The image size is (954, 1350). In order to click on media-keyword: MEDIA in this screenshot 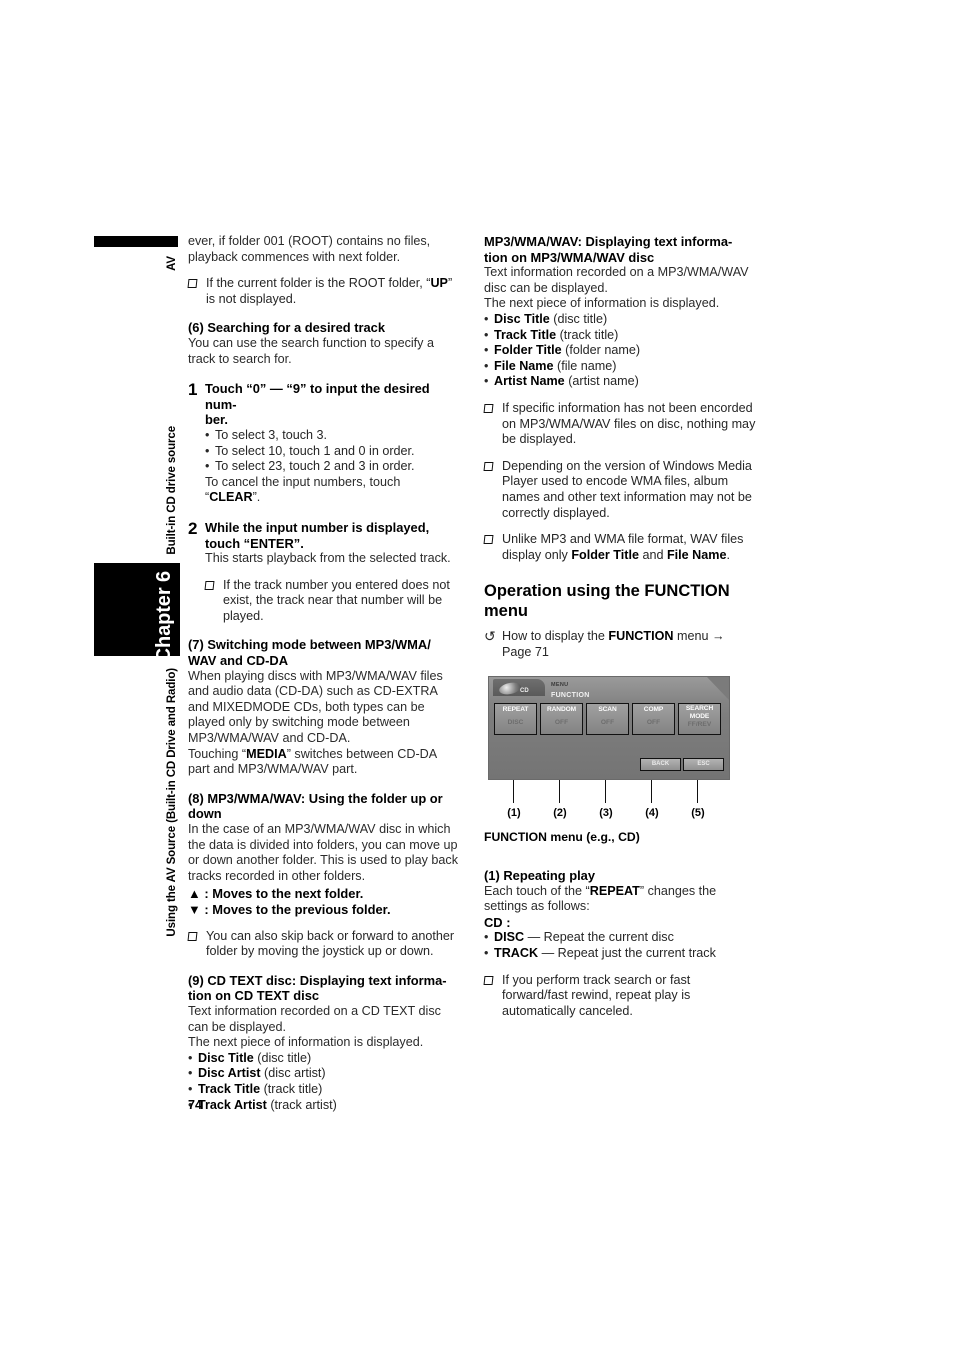, I will do `click(266, 753)`.